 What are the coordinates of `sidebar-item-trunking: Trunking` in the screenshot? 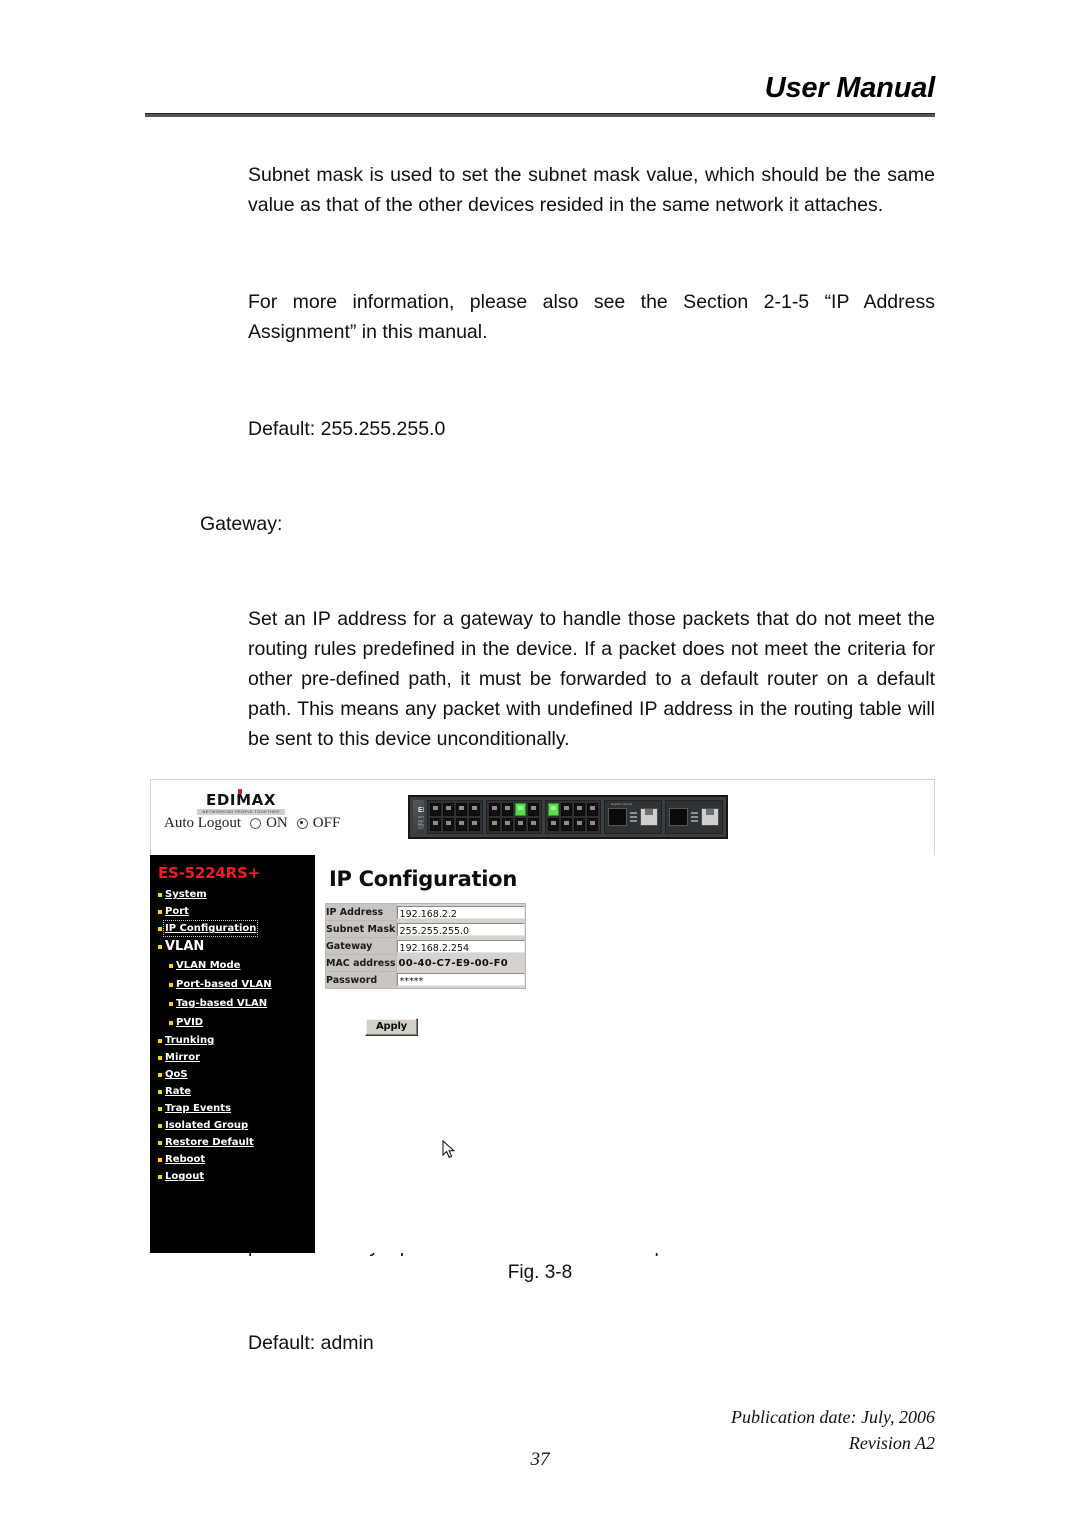 It's located at (232, 1040).